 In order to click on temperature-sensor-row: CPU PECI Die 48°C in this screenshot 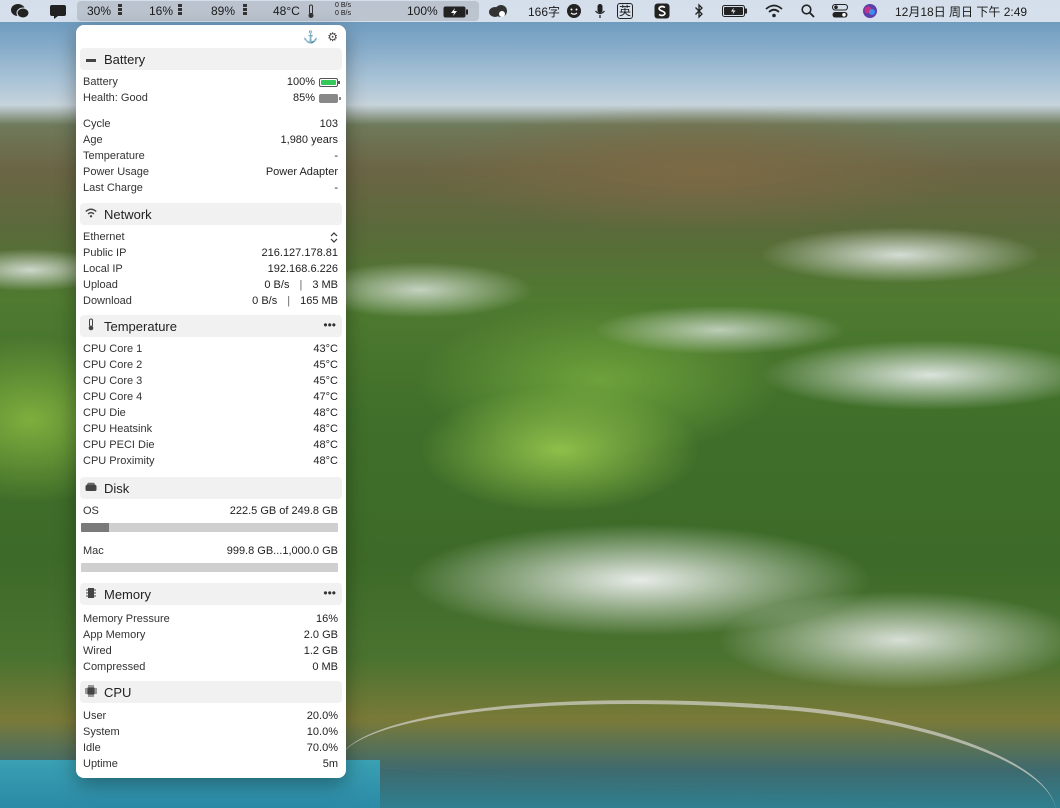, I will do `click(210, 445)`.